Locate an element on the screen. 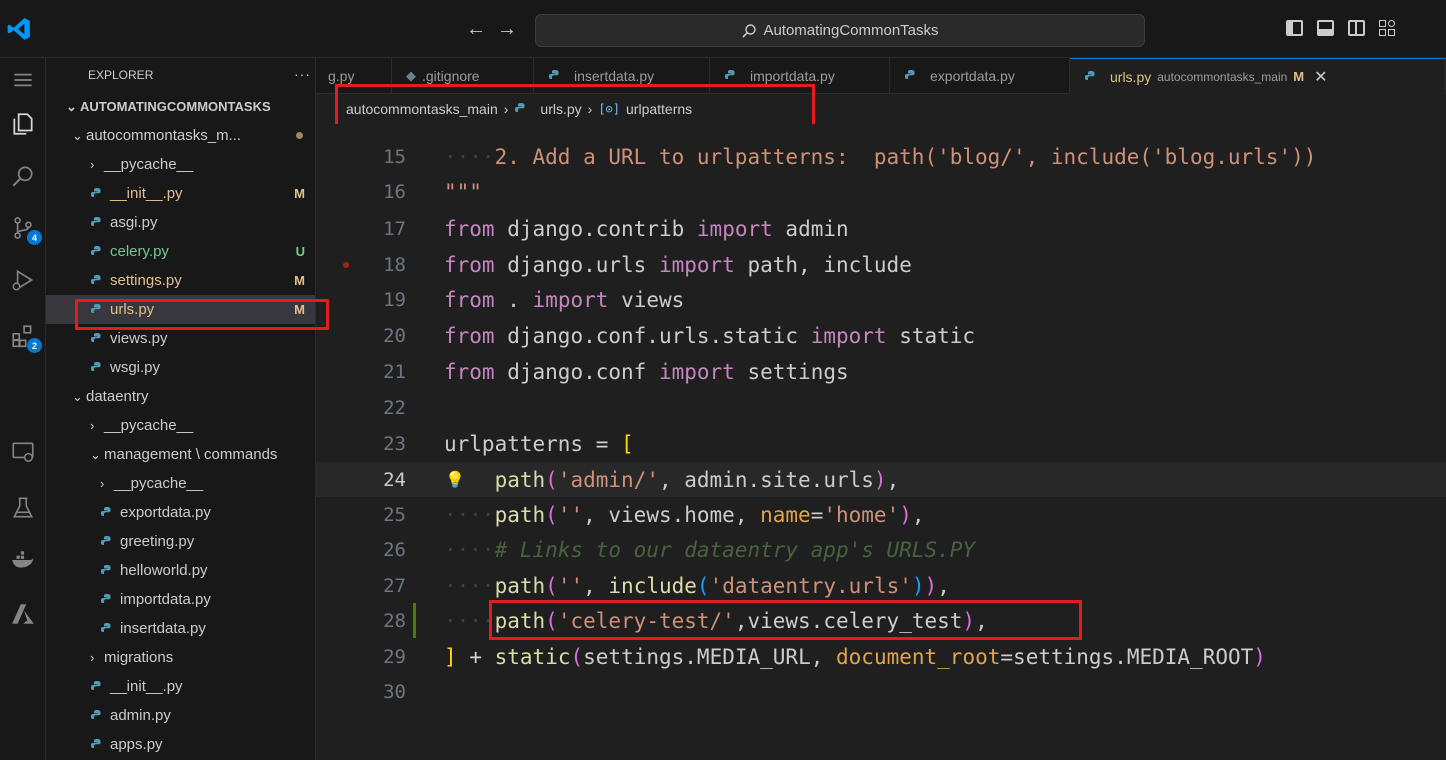  tree-folder: ⌄ dataentry is located at coordinates (180, 396).